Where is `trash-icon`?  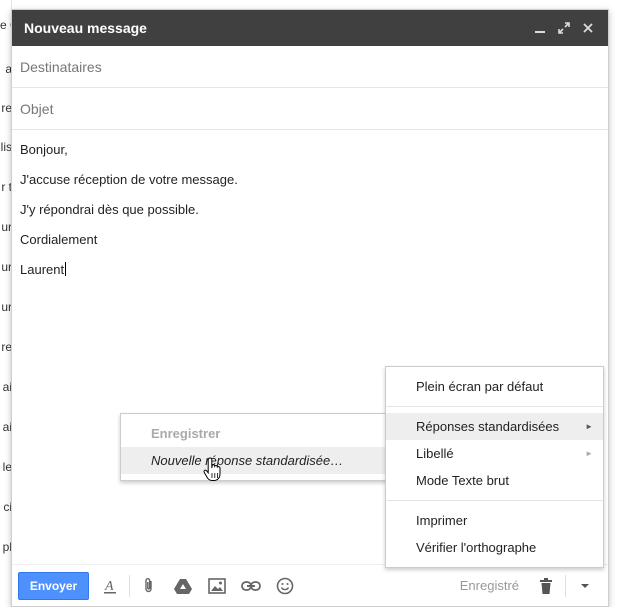 trash-icon is located at coordinates (546, 586).